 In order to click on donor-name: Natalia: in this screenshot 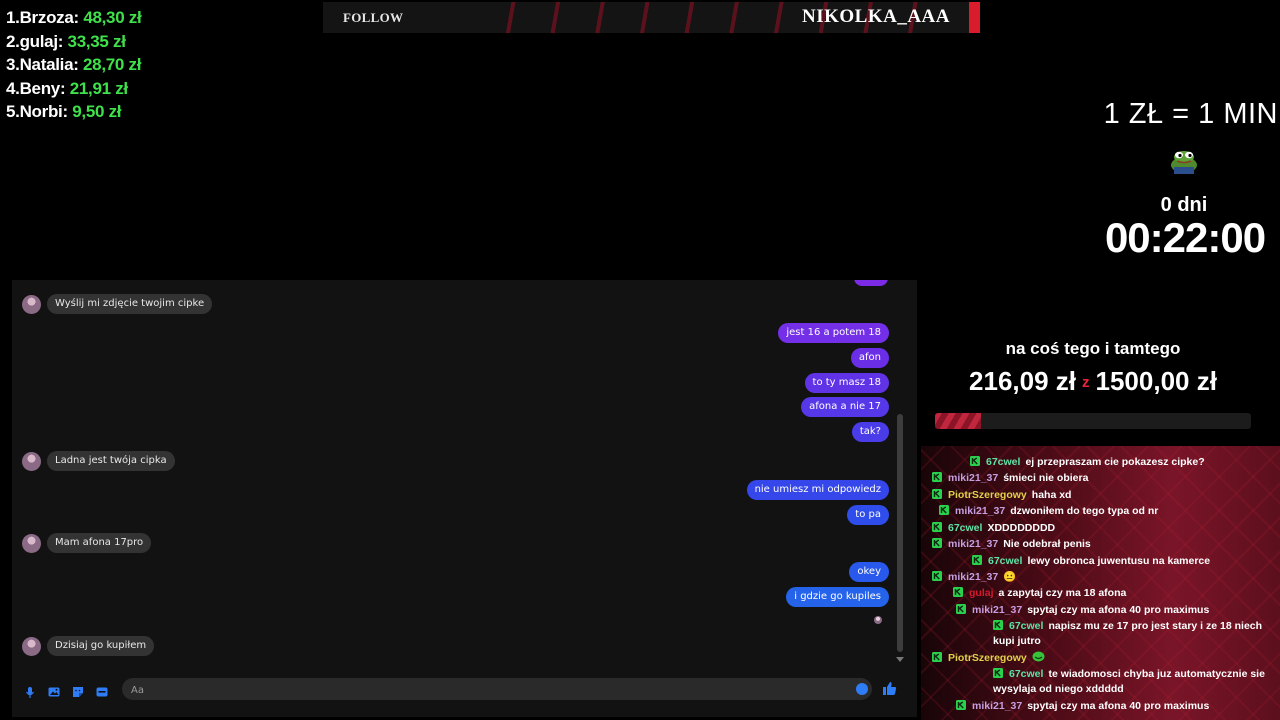, I will do `click(49, 64)`.